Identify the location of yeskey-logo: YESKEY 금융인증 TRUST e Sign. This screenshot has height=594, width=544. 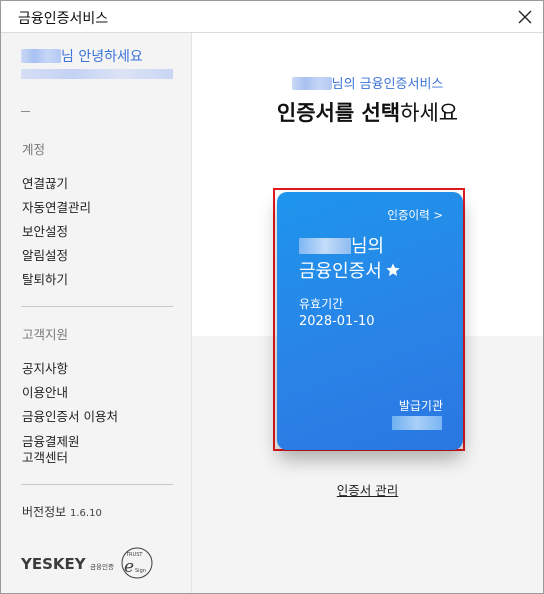
(87, 563).